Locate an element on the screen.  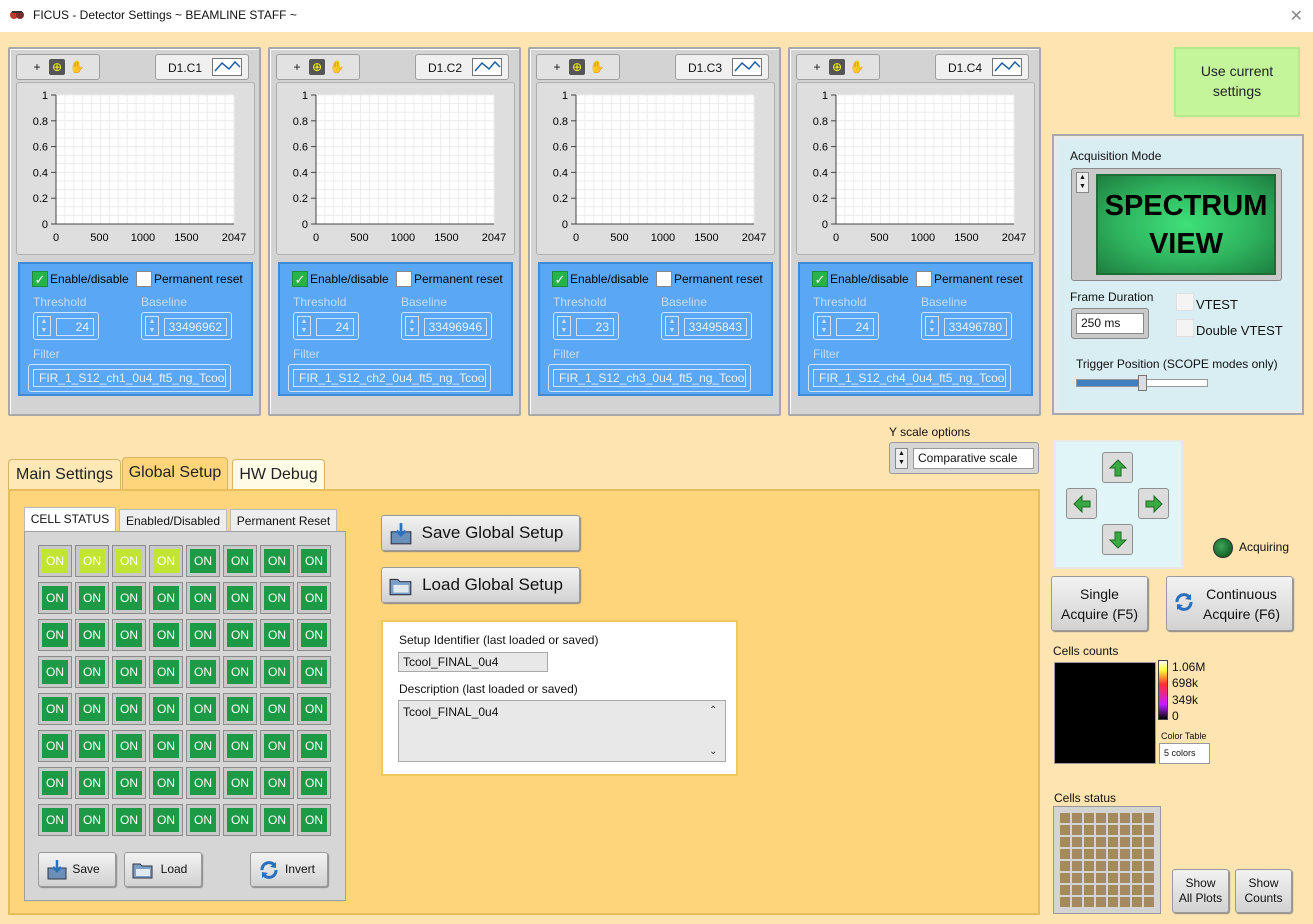
subtab-enabled-disabled: Enabled/Disabled is located at coordinates (173, 521).